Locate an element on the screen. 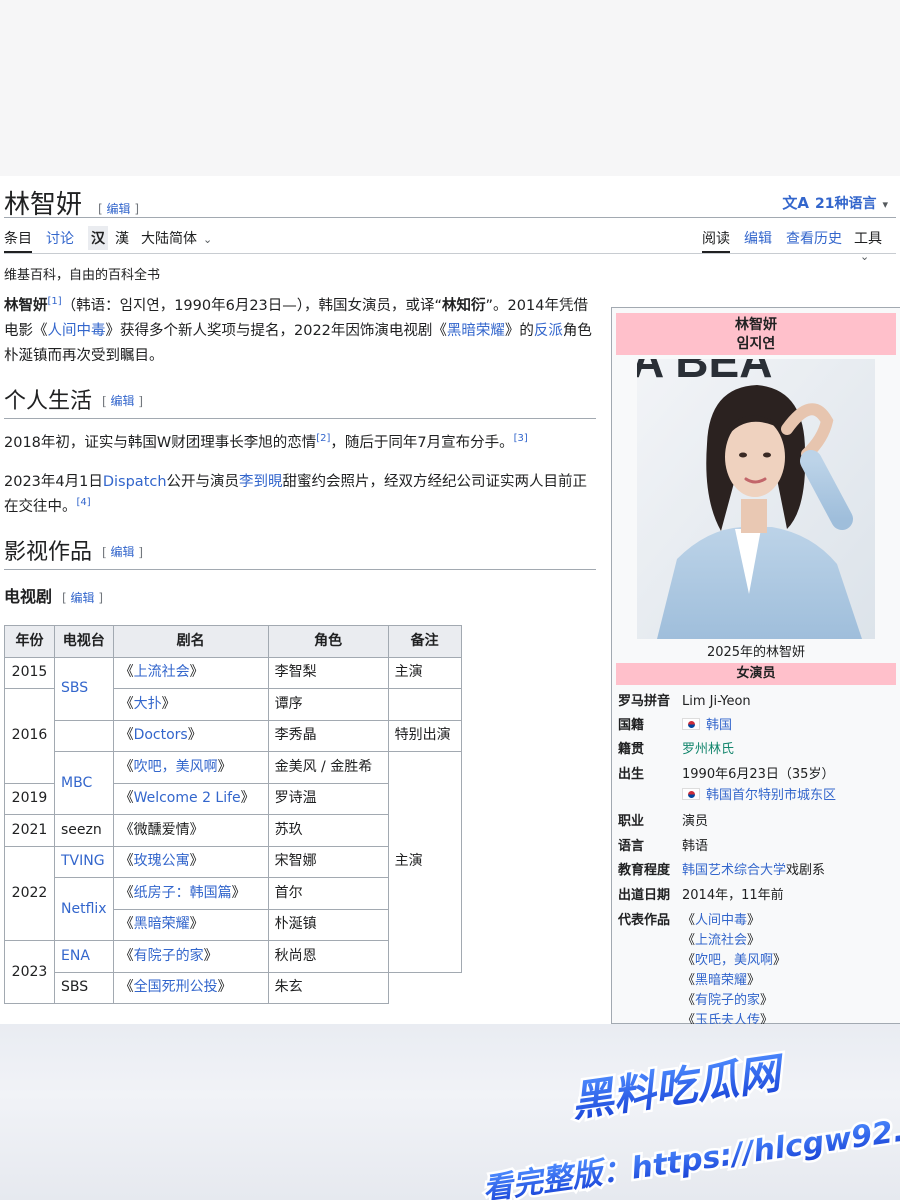 Image resolution: width=900 pixels, height=1200 pixels. link-station: SBS is located at coordinates (74, 688).